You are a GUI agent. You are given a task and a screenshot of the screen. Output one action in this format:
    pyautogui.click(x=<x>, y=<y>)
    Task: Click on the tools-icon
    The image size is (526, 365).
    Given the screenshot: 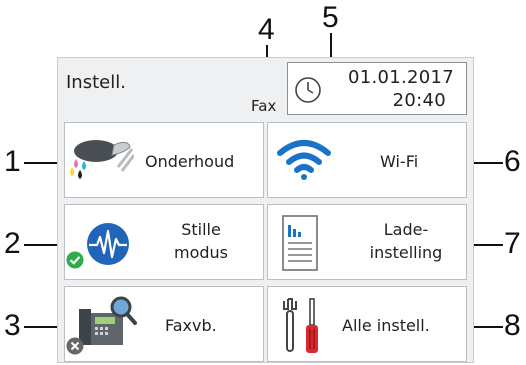 What is the action you would take?
    pyautogui.click(x=300, y=325)
    